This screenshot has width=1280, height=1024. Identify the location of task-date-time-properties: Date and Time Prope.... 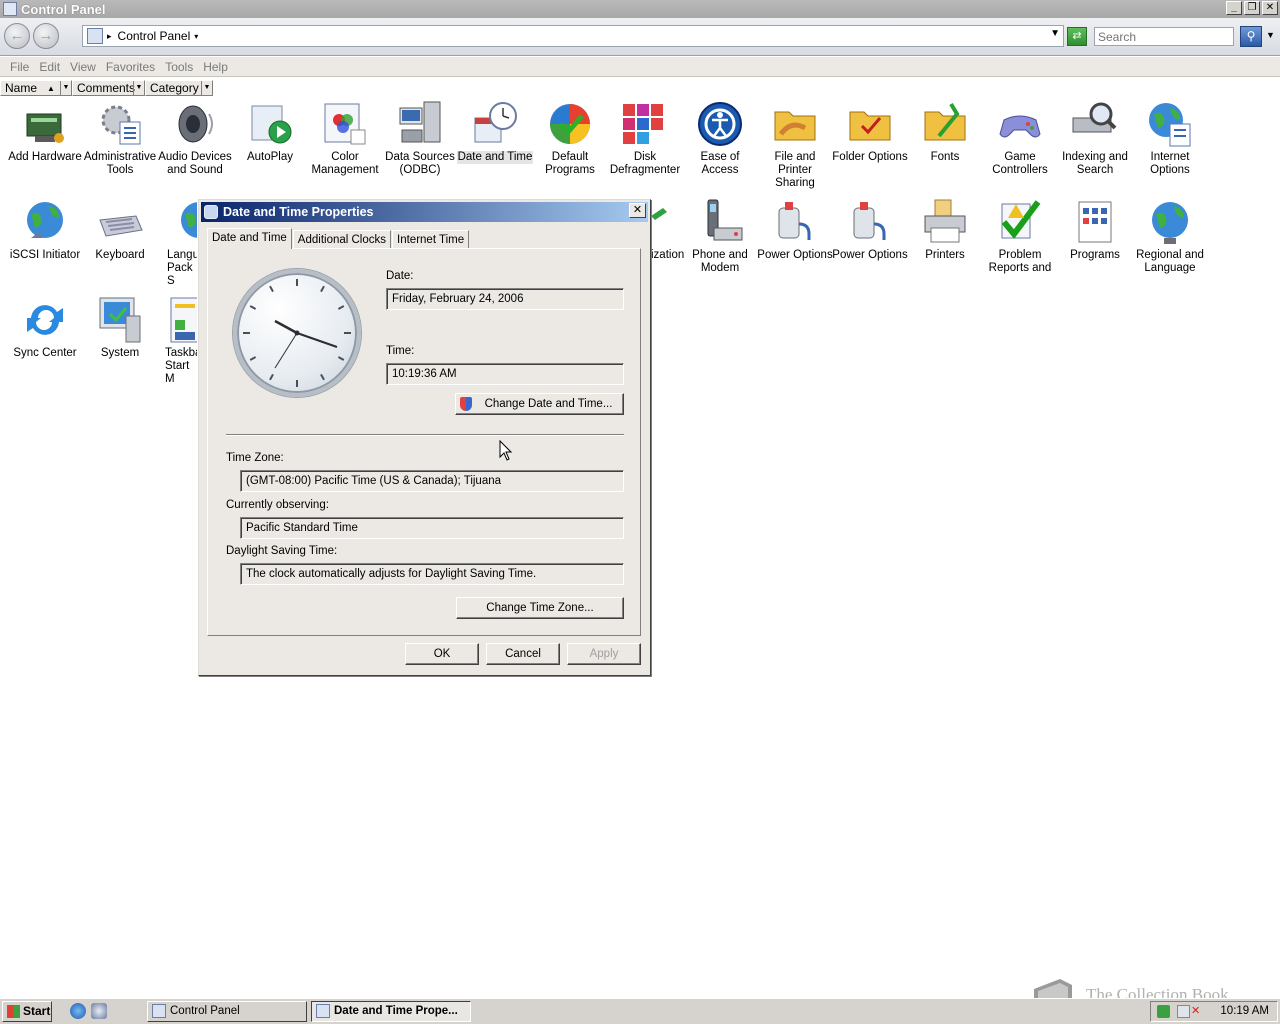
(391, 1011).